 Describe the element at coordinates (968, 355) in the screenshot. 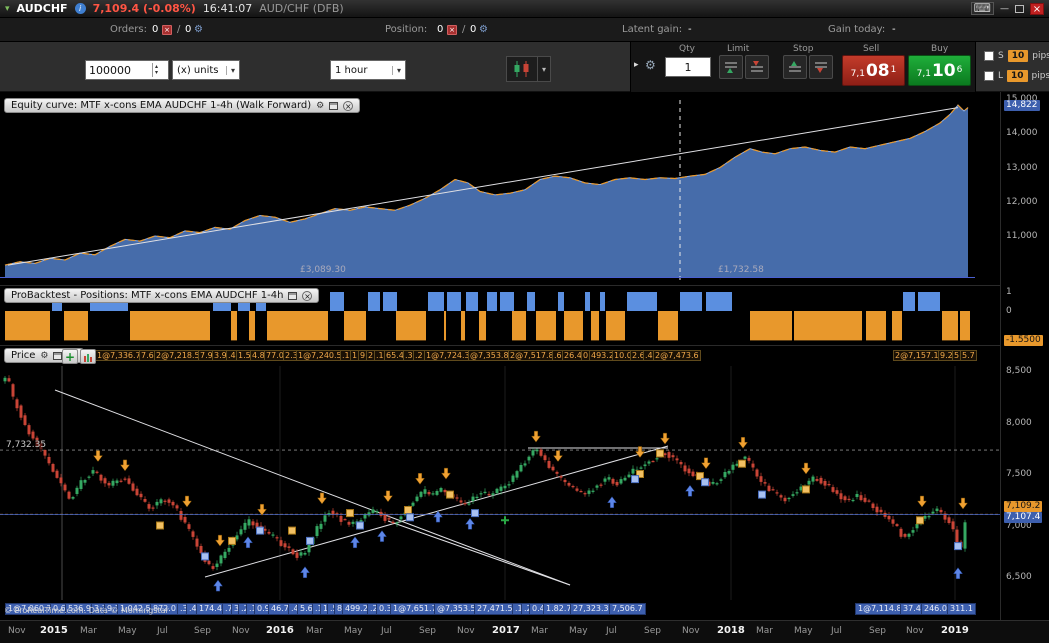

I see `trade-label: 5.7` at that location.